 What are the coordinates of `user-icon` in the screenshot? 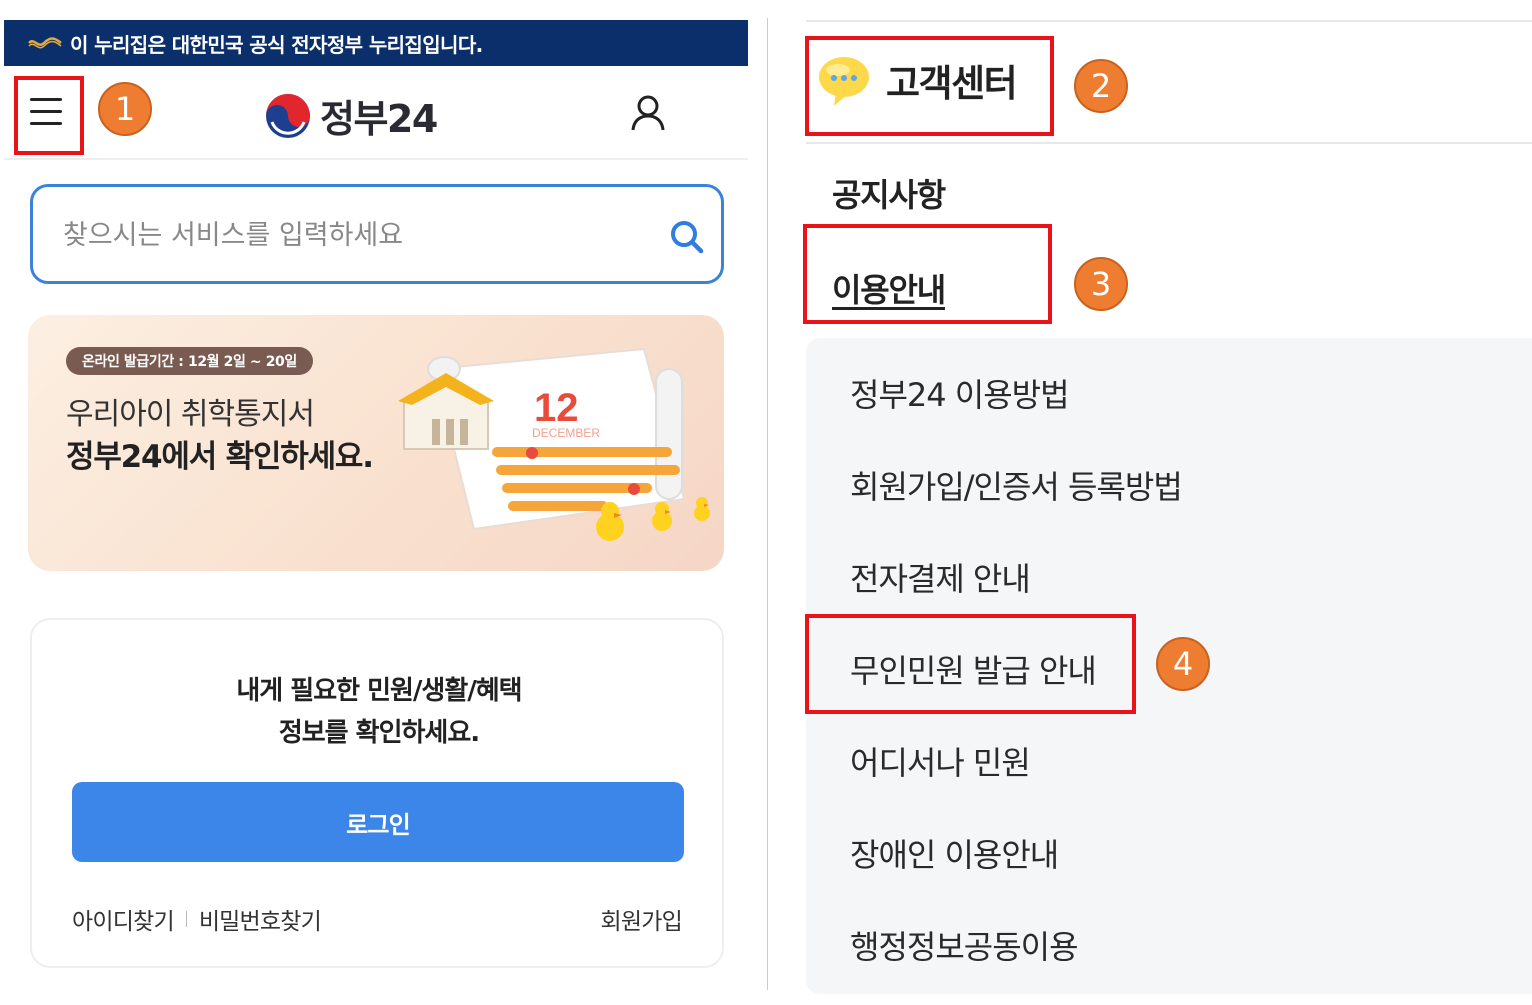 It's located at (648, 113).